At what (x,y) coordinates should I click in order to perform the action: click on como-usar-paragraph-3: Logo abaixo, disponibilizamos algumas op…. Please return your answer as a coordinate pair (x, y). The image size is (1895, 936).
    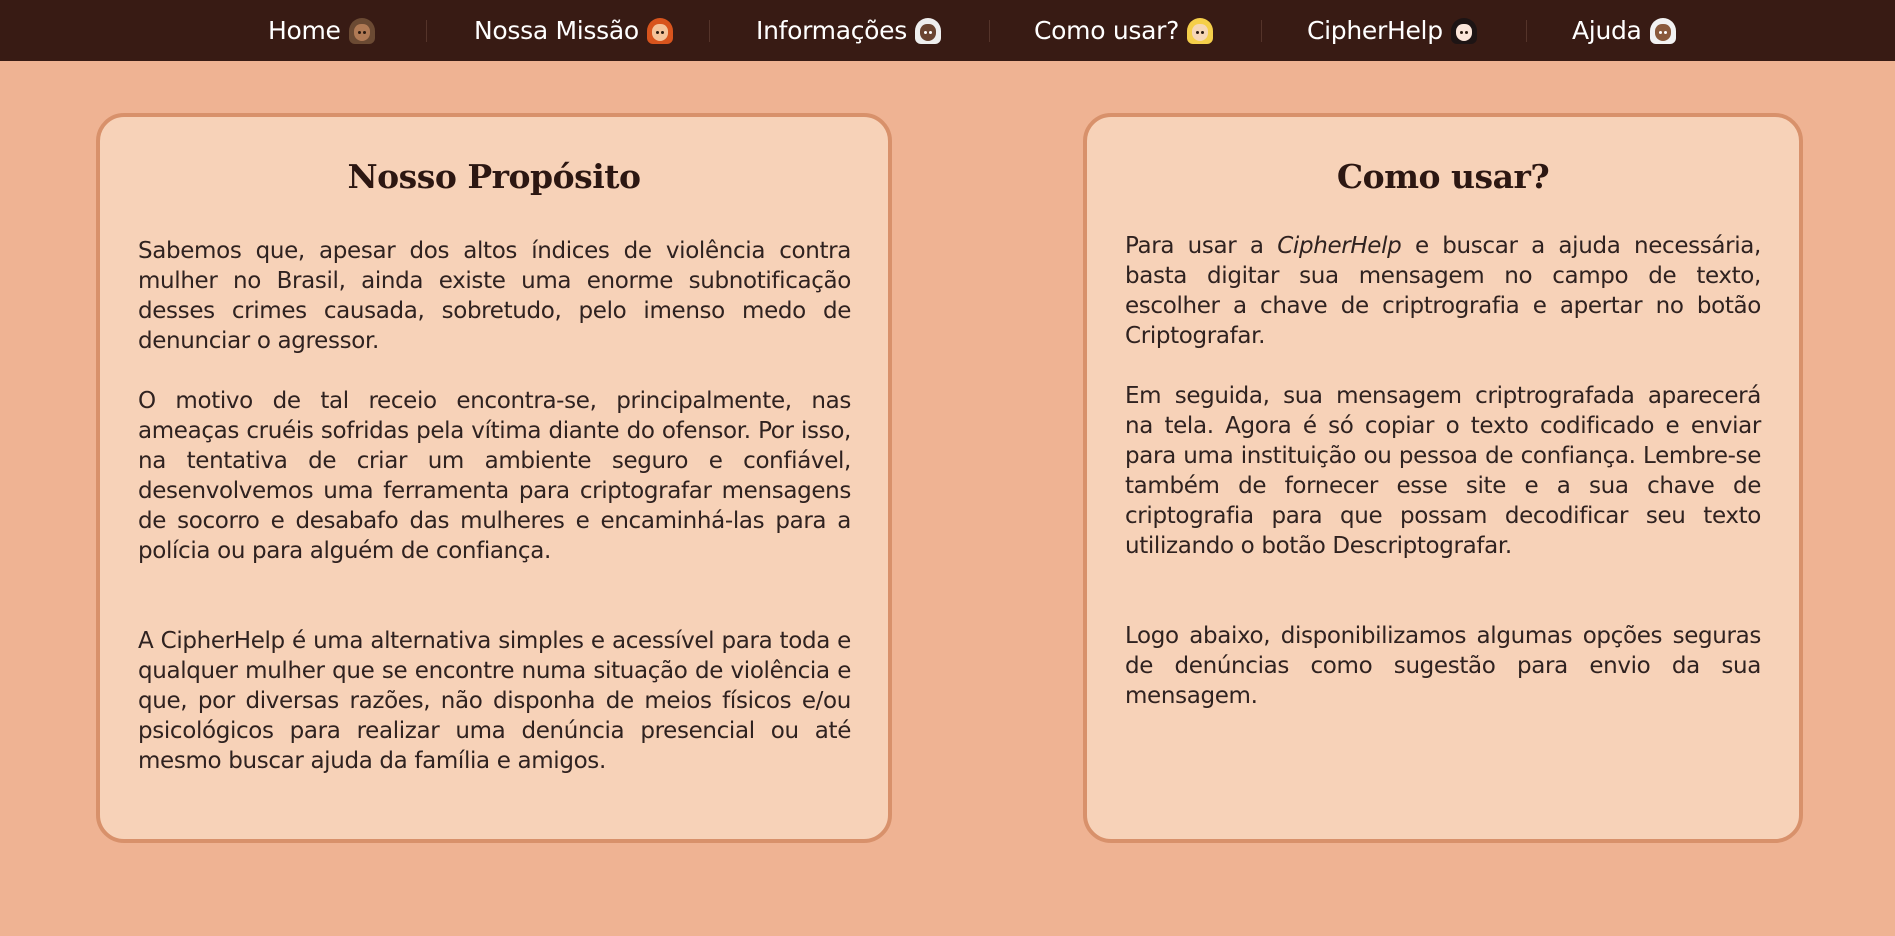
    Looking at the image, I should click on (1443, 666).